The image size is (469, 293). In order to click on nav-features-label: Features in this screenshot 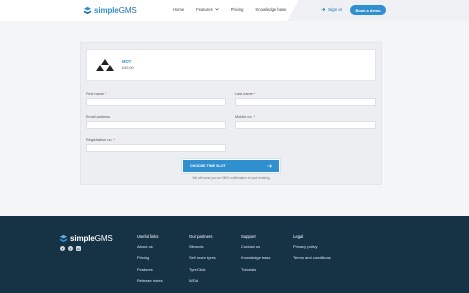, I will do `click(204, 9)`.